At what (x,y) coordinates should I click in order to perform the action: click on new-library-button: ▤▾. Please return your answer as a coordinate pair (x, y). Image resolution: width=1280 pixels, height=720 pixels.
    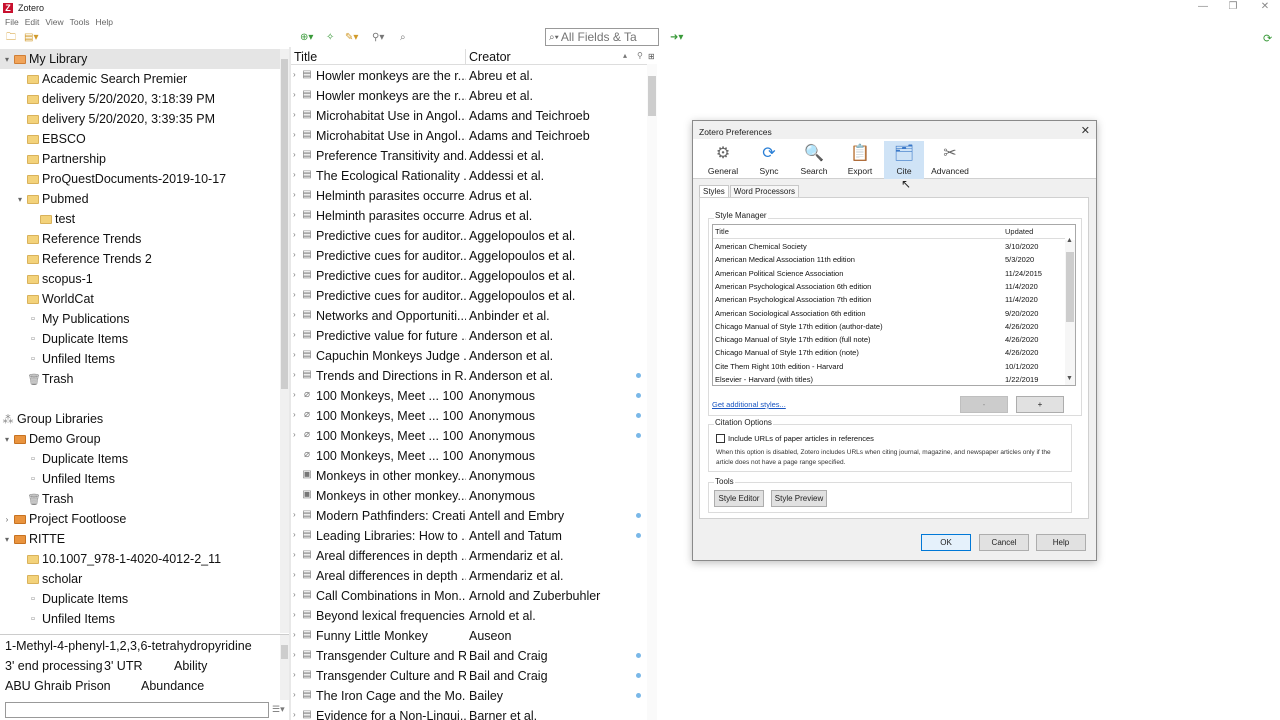
    Looking at the image, I should click on (31, 38).